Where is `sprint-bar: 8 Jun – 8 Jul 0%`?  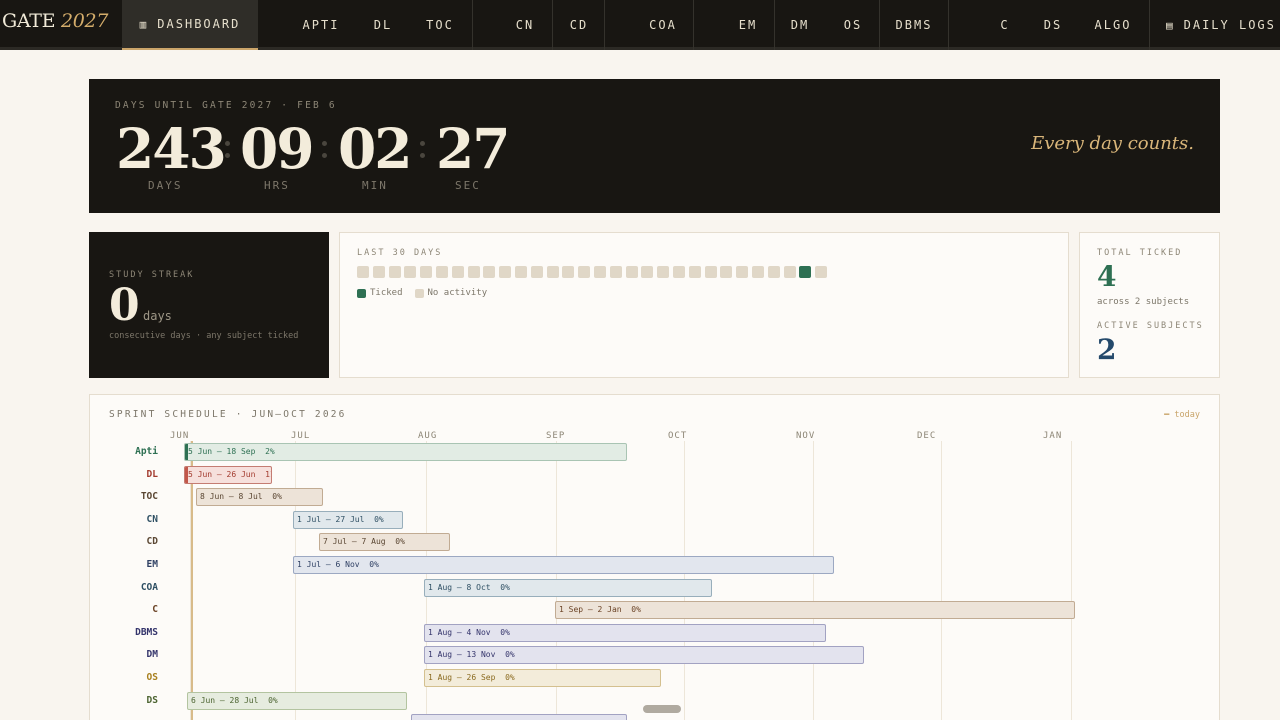 sprint-bar: 8 Jun – 8 Jul 0% is located at coordinates (259, 497).